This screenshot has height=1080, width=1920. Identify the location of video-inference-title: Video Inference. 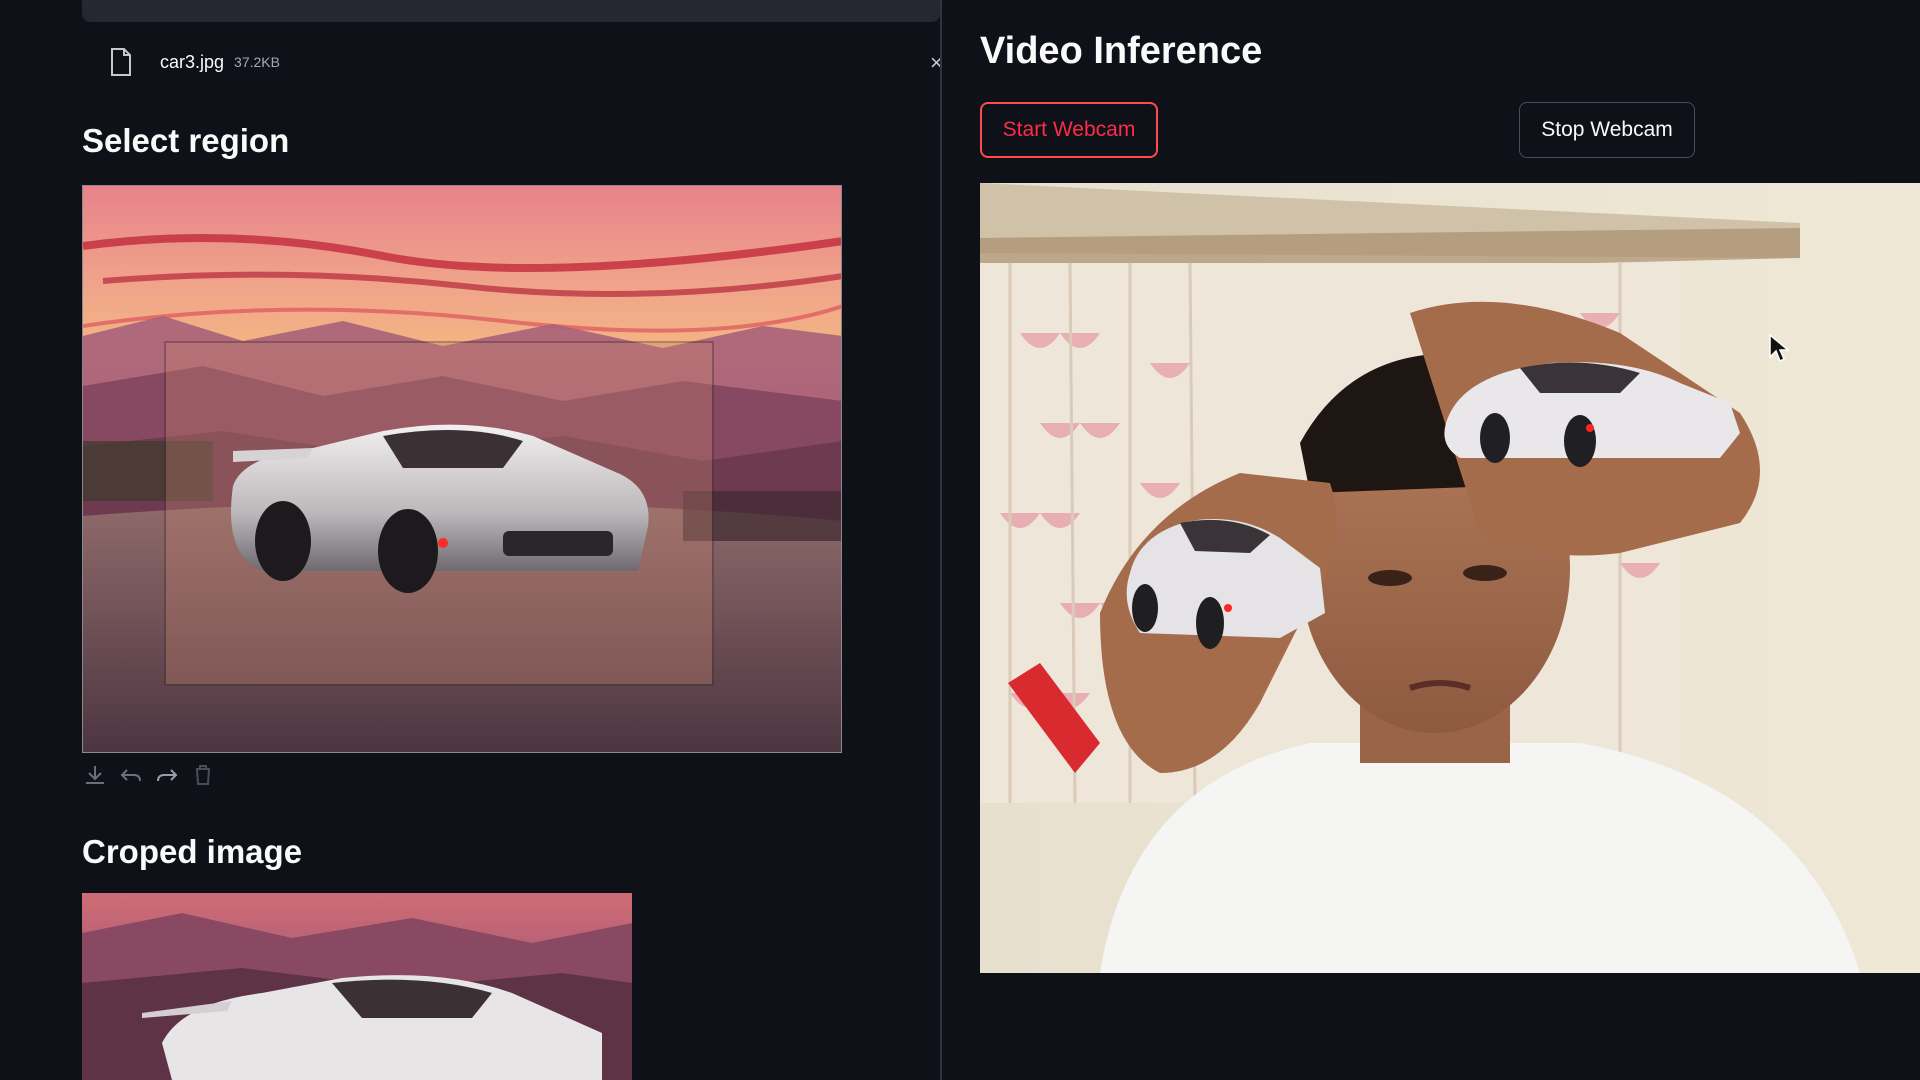
(1121, 51).